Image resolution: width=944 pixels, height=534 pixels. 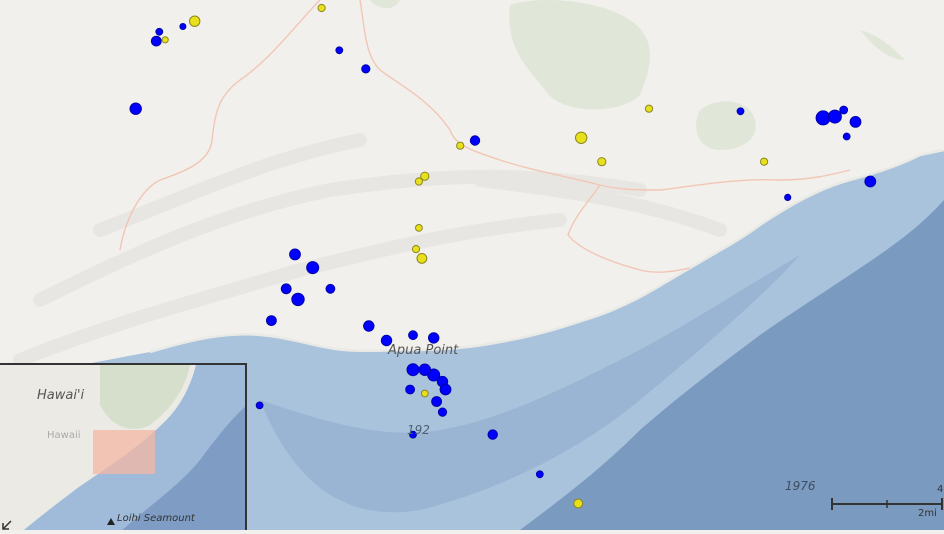 I want to click on scale-bar: 2mi 4, so click(x=887, y=507).